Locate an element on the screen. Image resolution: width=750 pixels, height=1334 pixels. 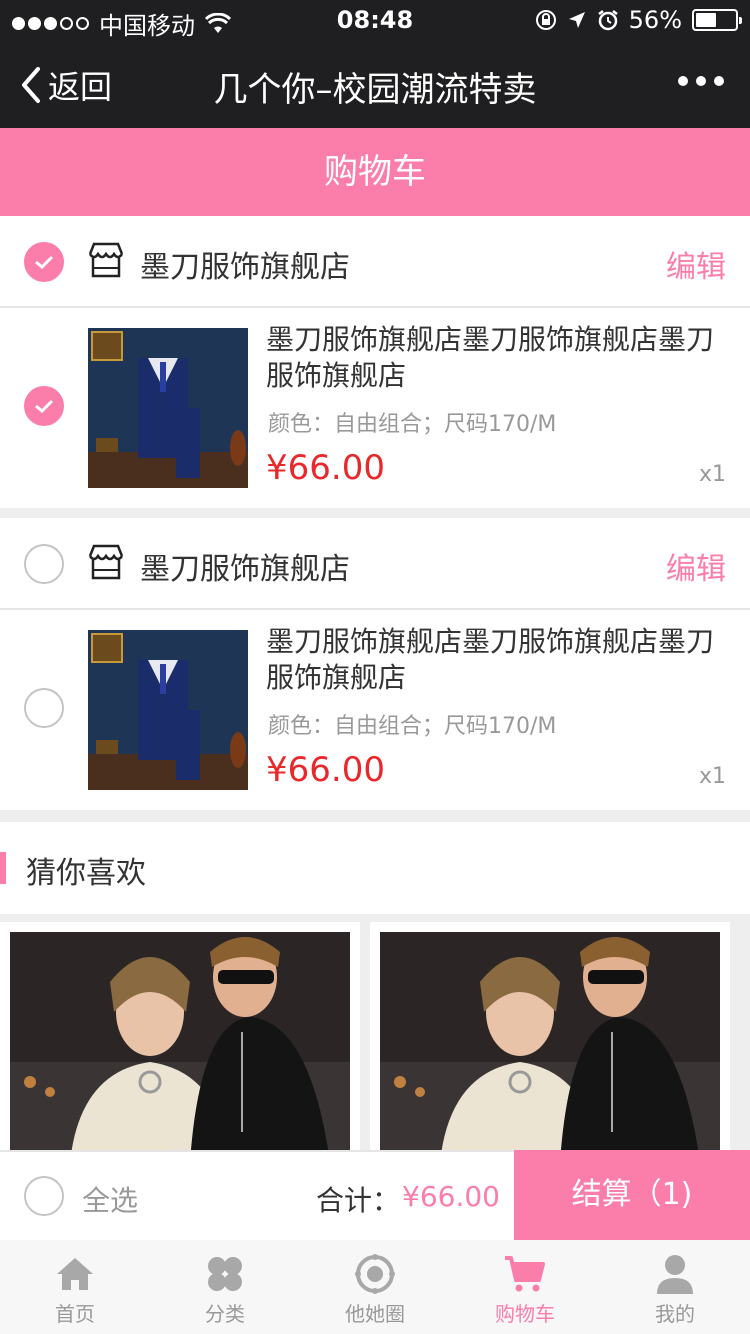
select-all-checkbox is located at coordinates (44, 1196).